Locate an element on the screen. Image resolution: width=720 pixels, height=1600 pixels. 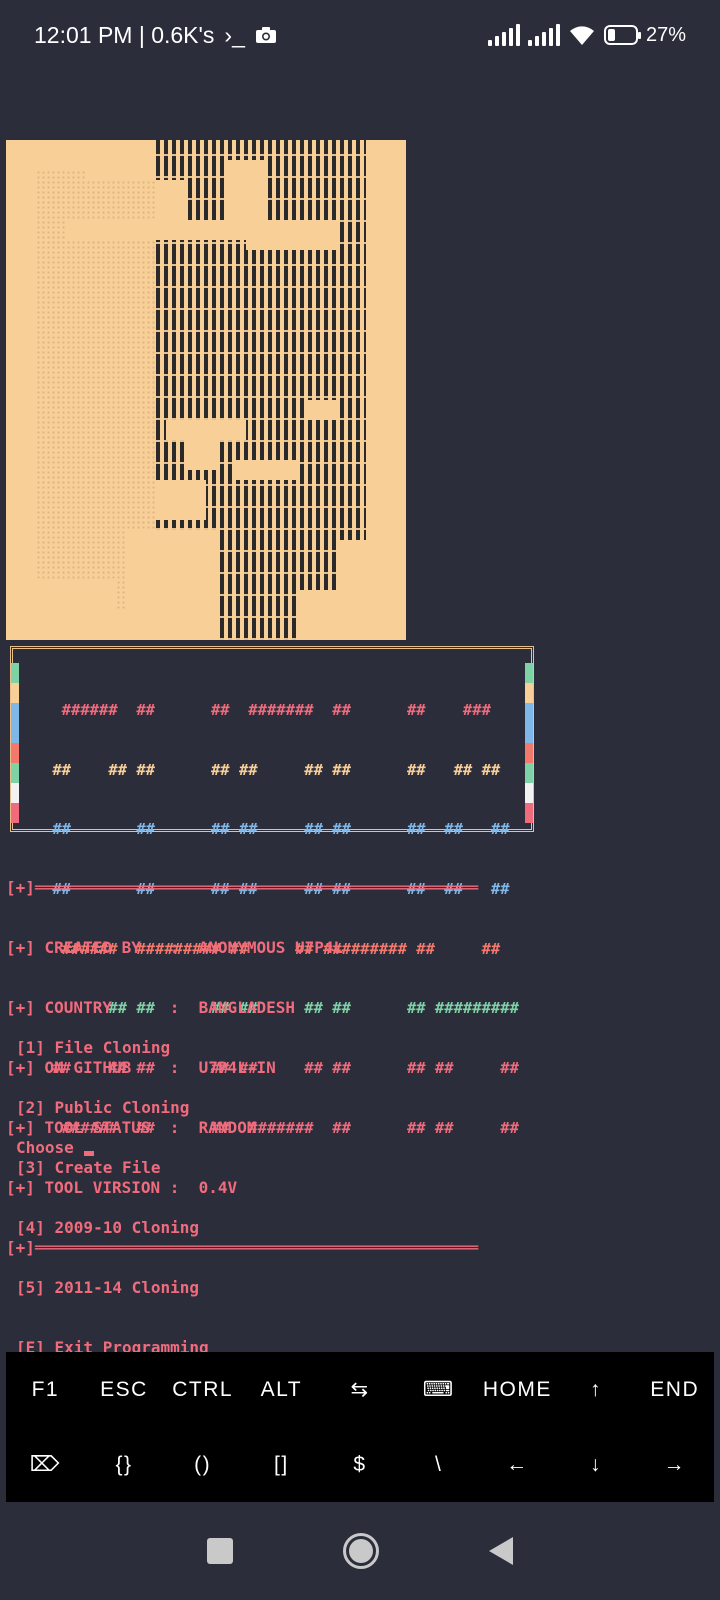
arrow-down-icon: ↓ is located at coordinates (596, 1464).